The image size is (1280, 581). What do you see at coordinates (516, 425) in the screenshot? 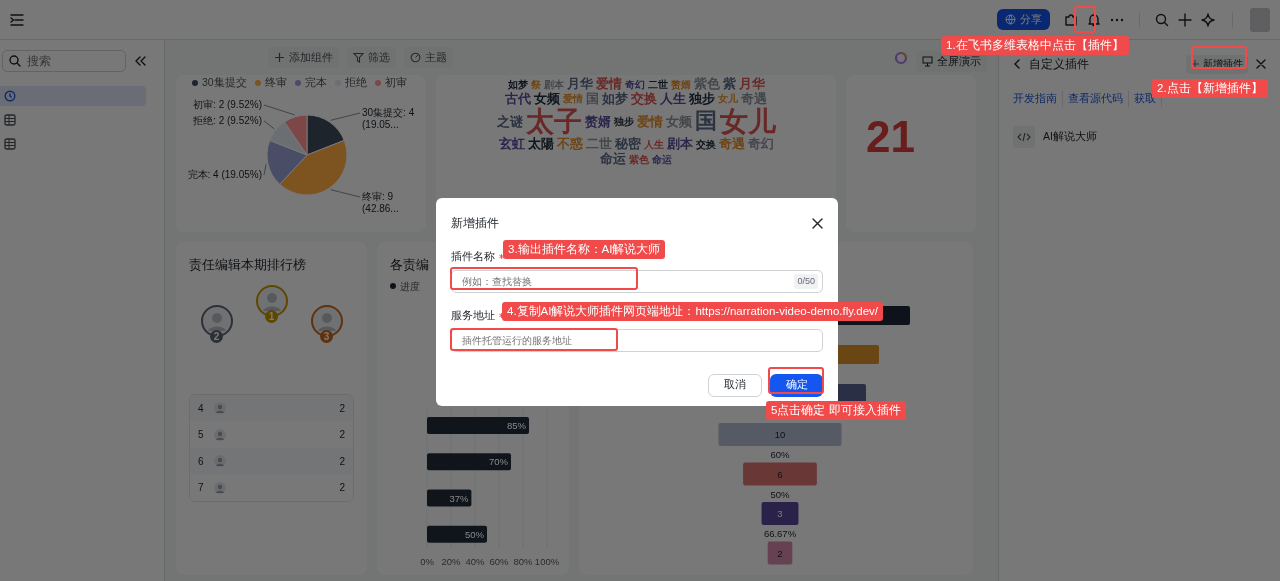
I see `data-label: 85%` at bounding box center [516, 425].